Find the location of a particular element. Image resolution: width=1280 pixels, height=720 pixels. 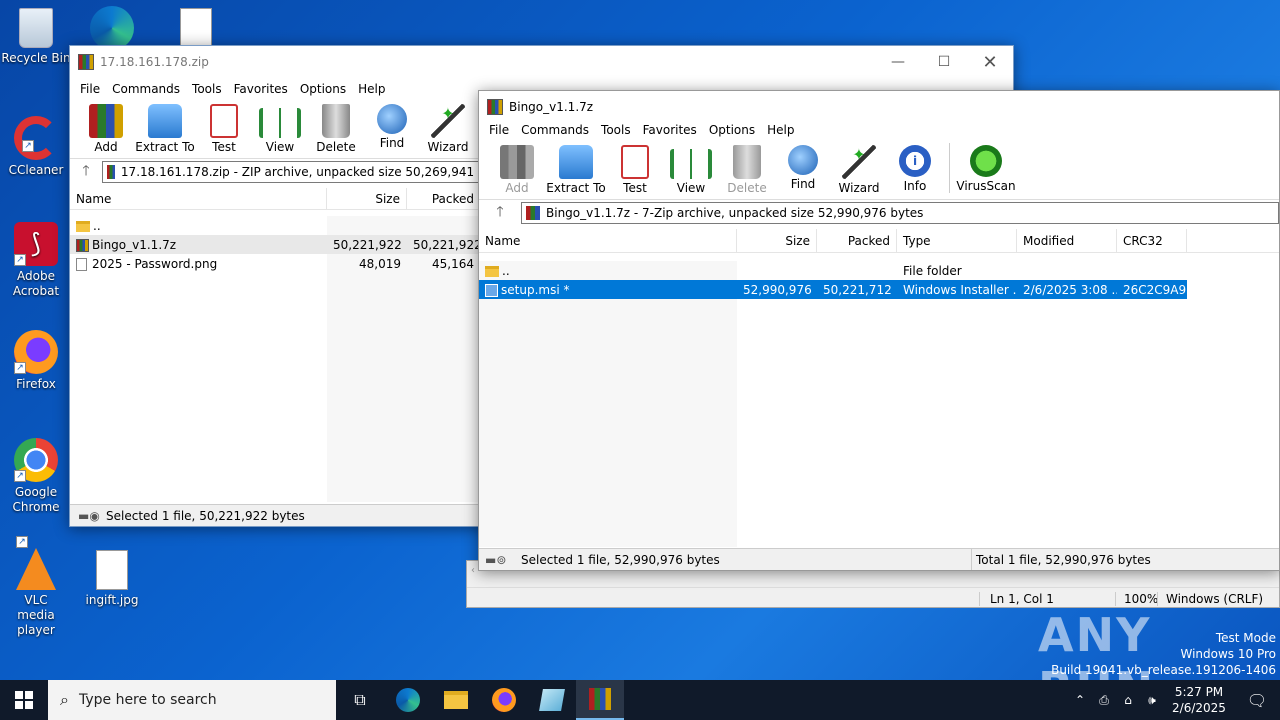

desktop-icon-adobe-acrobat: ⟆ ↗ Adobe Acrobat is located at coordinates (36, 260).